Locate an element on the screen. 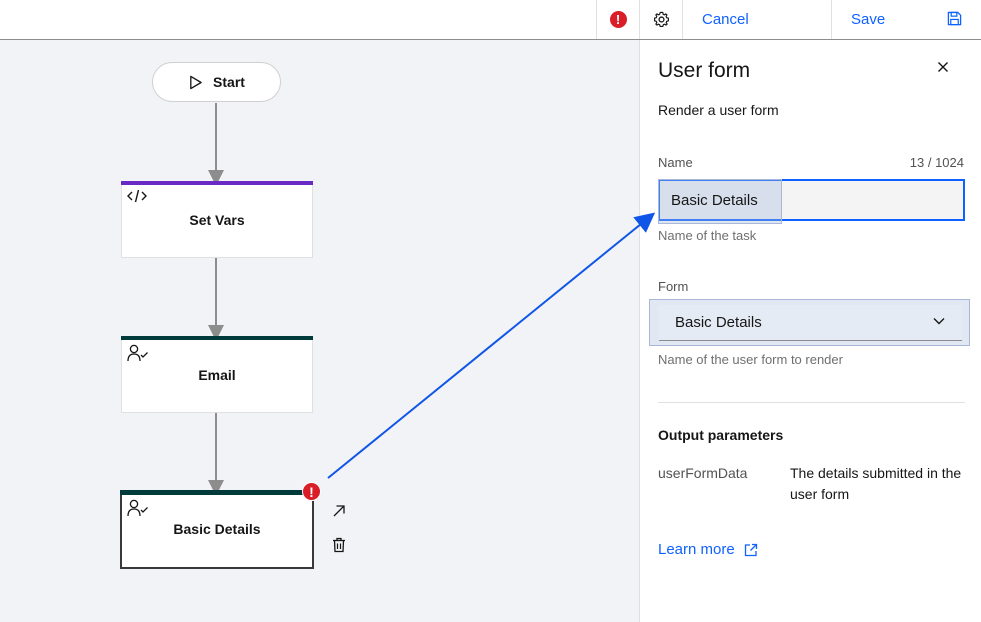 Image resolution: width=981 pixels, height=622 pixels. gear-icon is located at coordinates (661, 19).